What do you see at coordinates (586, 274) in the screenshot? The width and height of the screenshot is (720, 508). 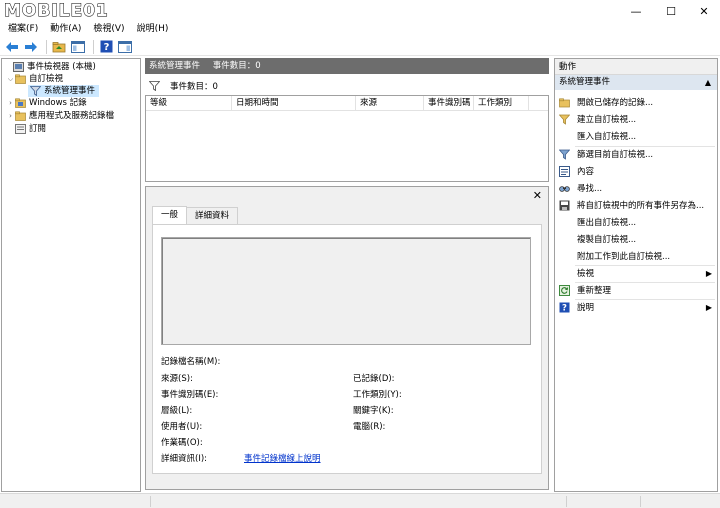 I see `action-label: 檢視` at bounding box center [586, 274].